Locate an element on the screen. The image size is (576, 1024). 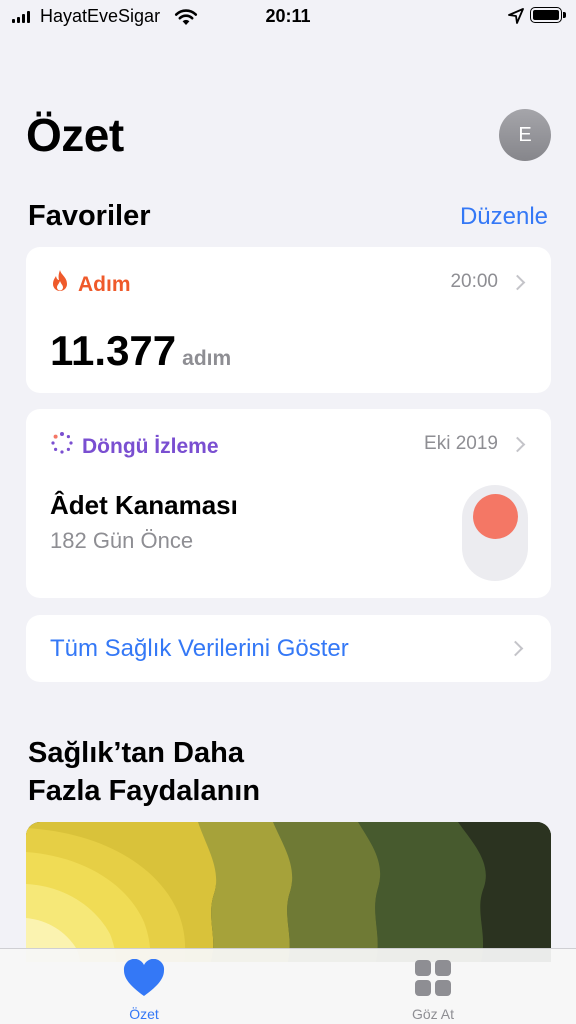
page-title: Özet is located at coordinates (75, 135).